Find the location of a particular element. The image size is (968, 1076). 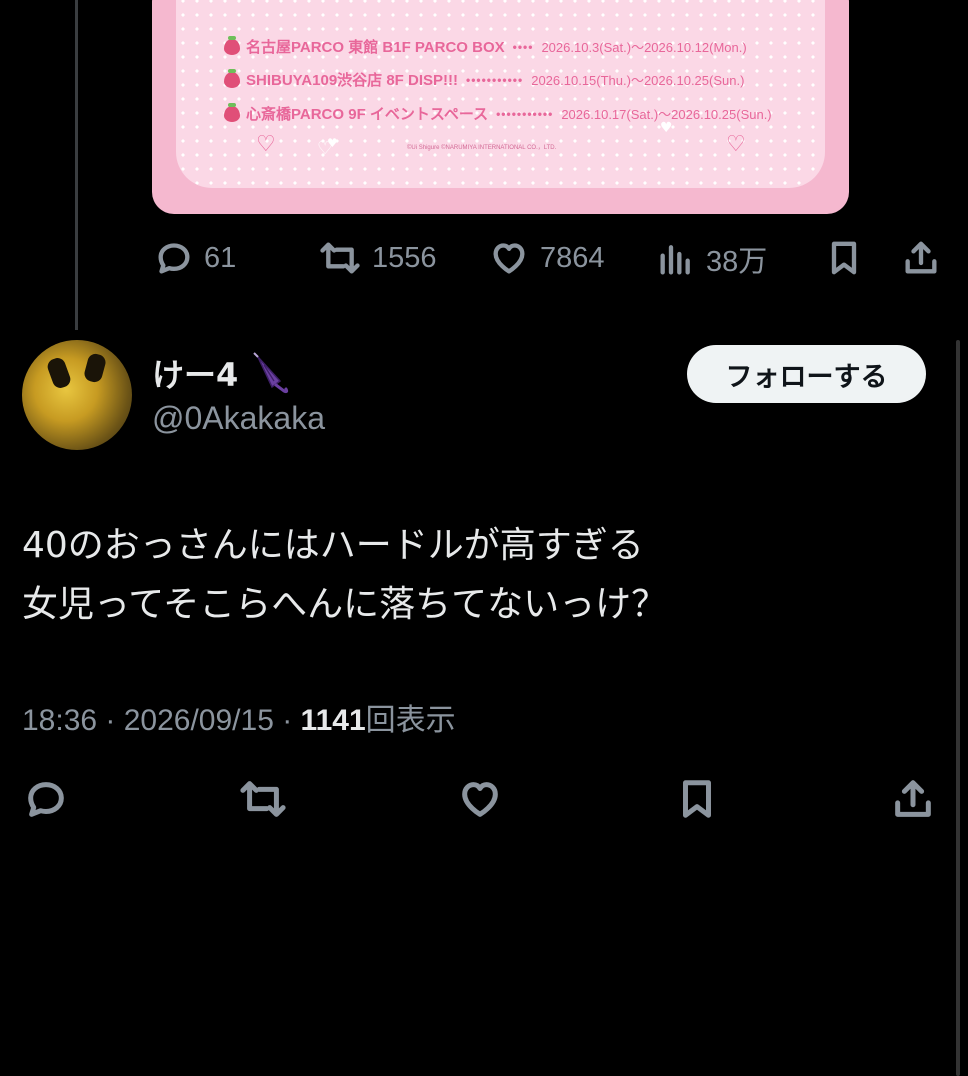

follow-button: フォローする is located at coordinates (806, 374).